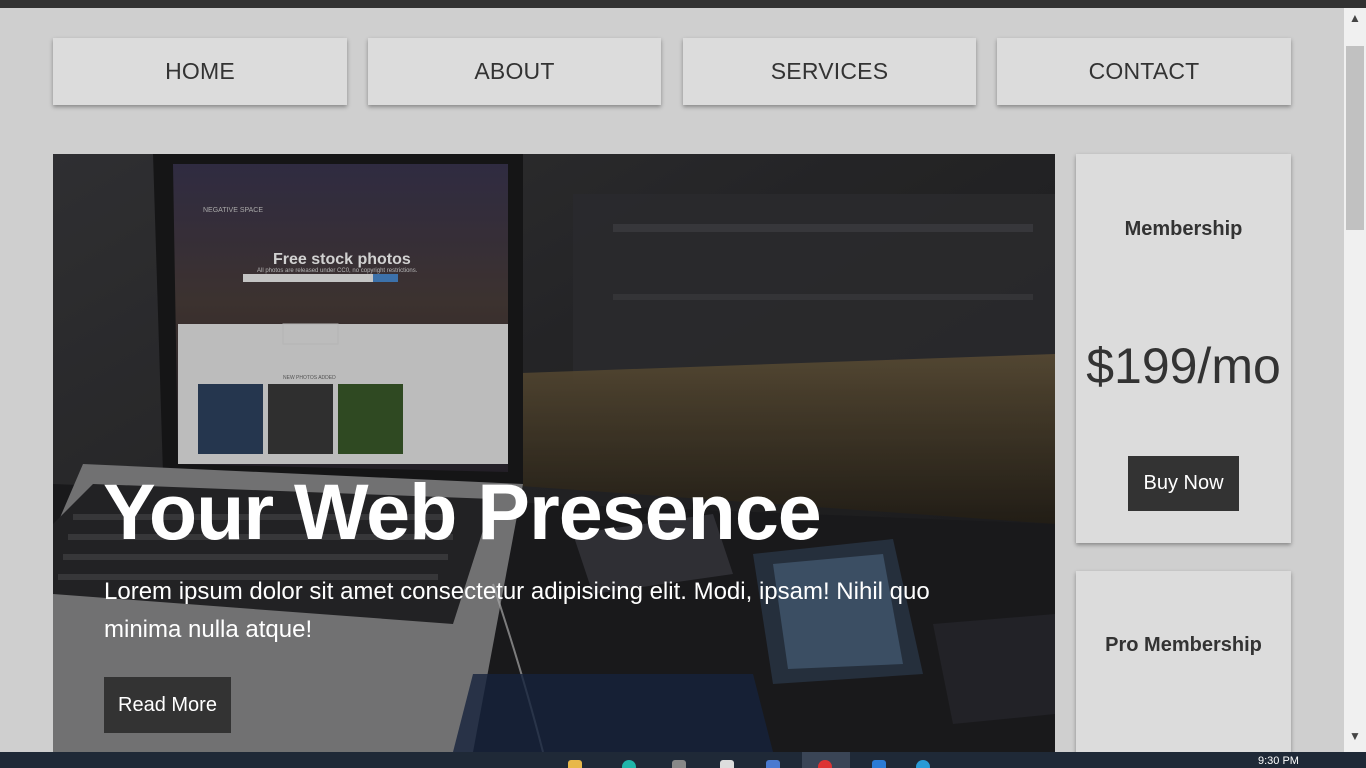 The height and width of the screenshot is (768, 1366). Describe the element at coordinates (773, 764) in the screenshot. I see `calendar-icon` at that location.